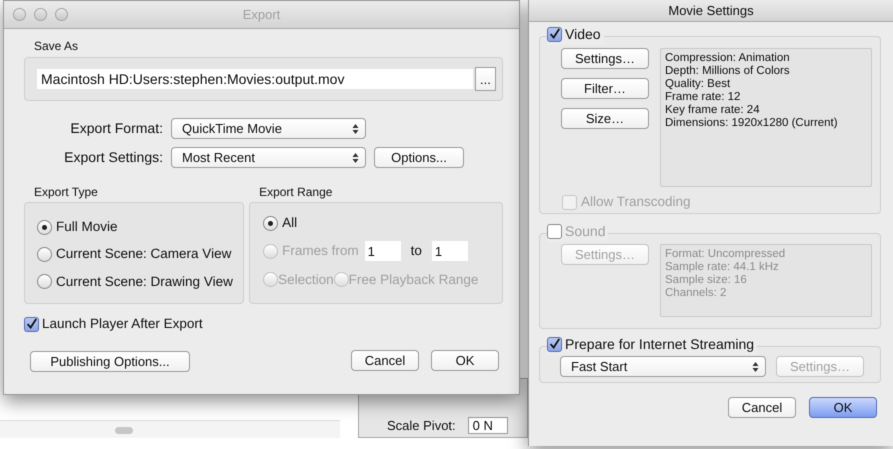  I want to click on info-line: Quality: Best, so click(698, 84).